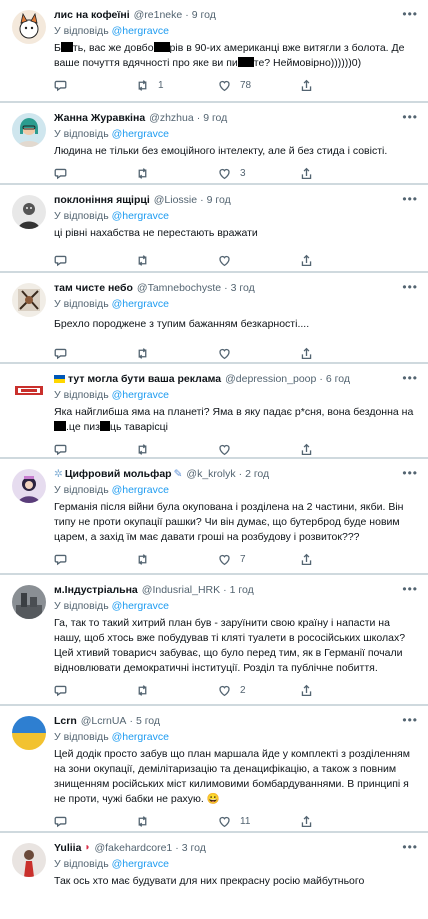 This screenshot has height=919, width=428. I want to click on retweet-icon, so click(142, 559).